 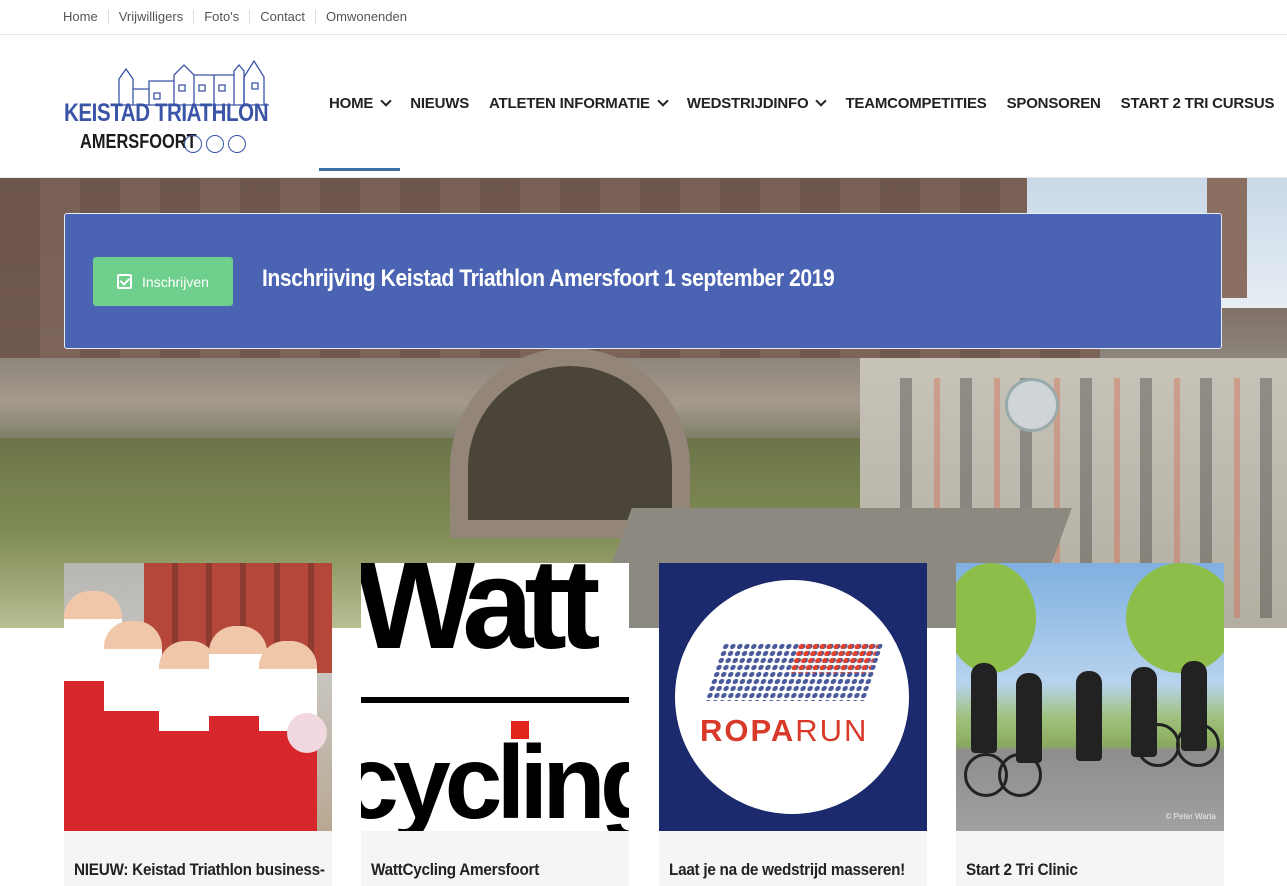 What do you see at coordinates (1032, 405) in the screenshot?
I see `road-sign` at bounding box center [1032, 405].